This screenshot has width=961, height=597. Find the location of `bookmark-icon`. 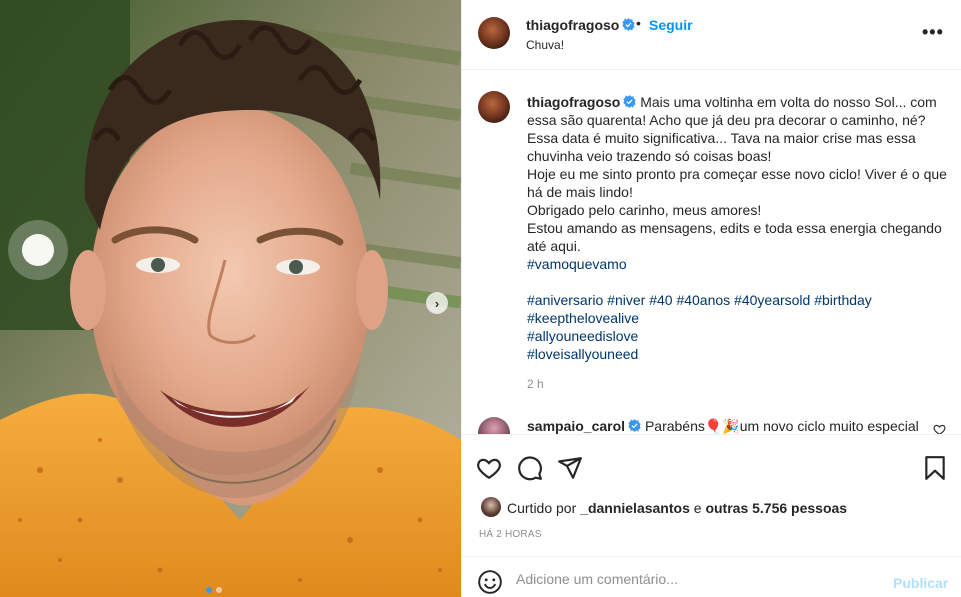

bookmark-icon is located at coordinates (935, 468).